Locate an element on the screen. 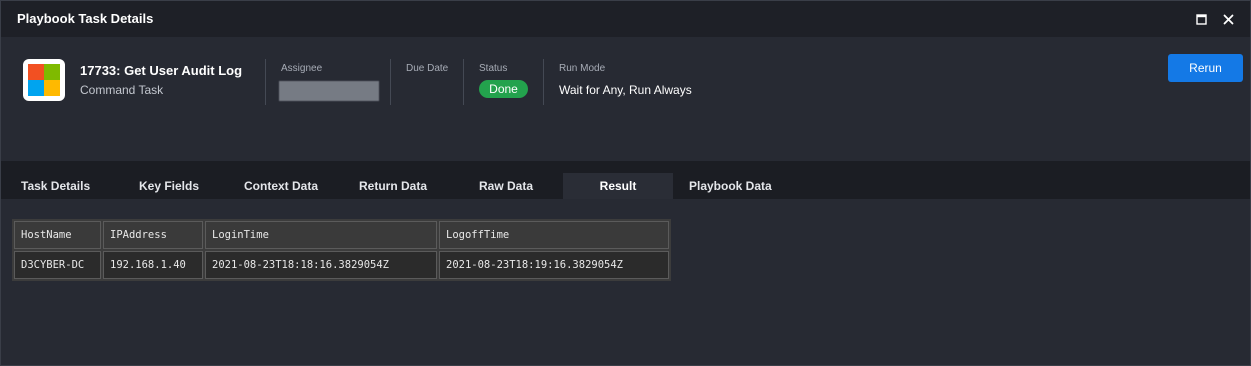  maximize-button is located at coordinates (1201, 19).